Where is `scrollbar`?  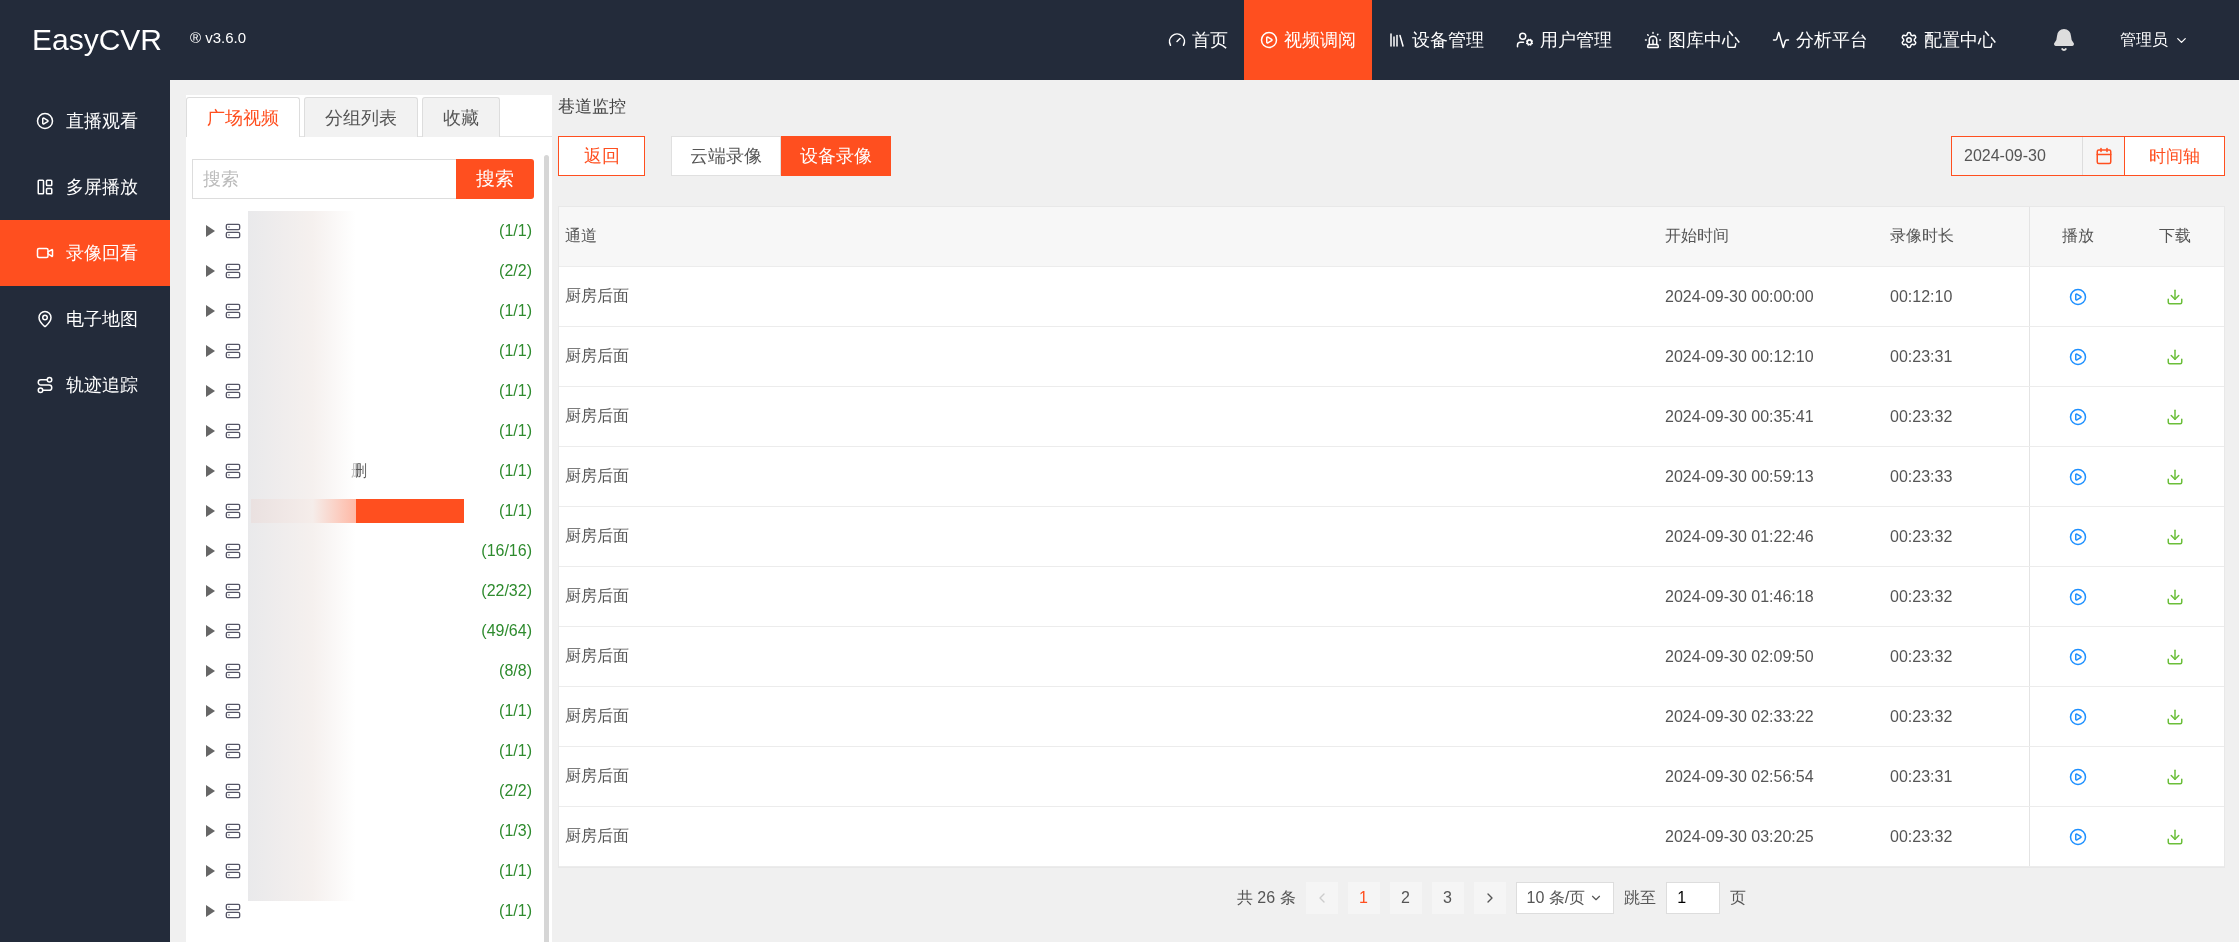
scrollbar is located at coordinates (546, 548).